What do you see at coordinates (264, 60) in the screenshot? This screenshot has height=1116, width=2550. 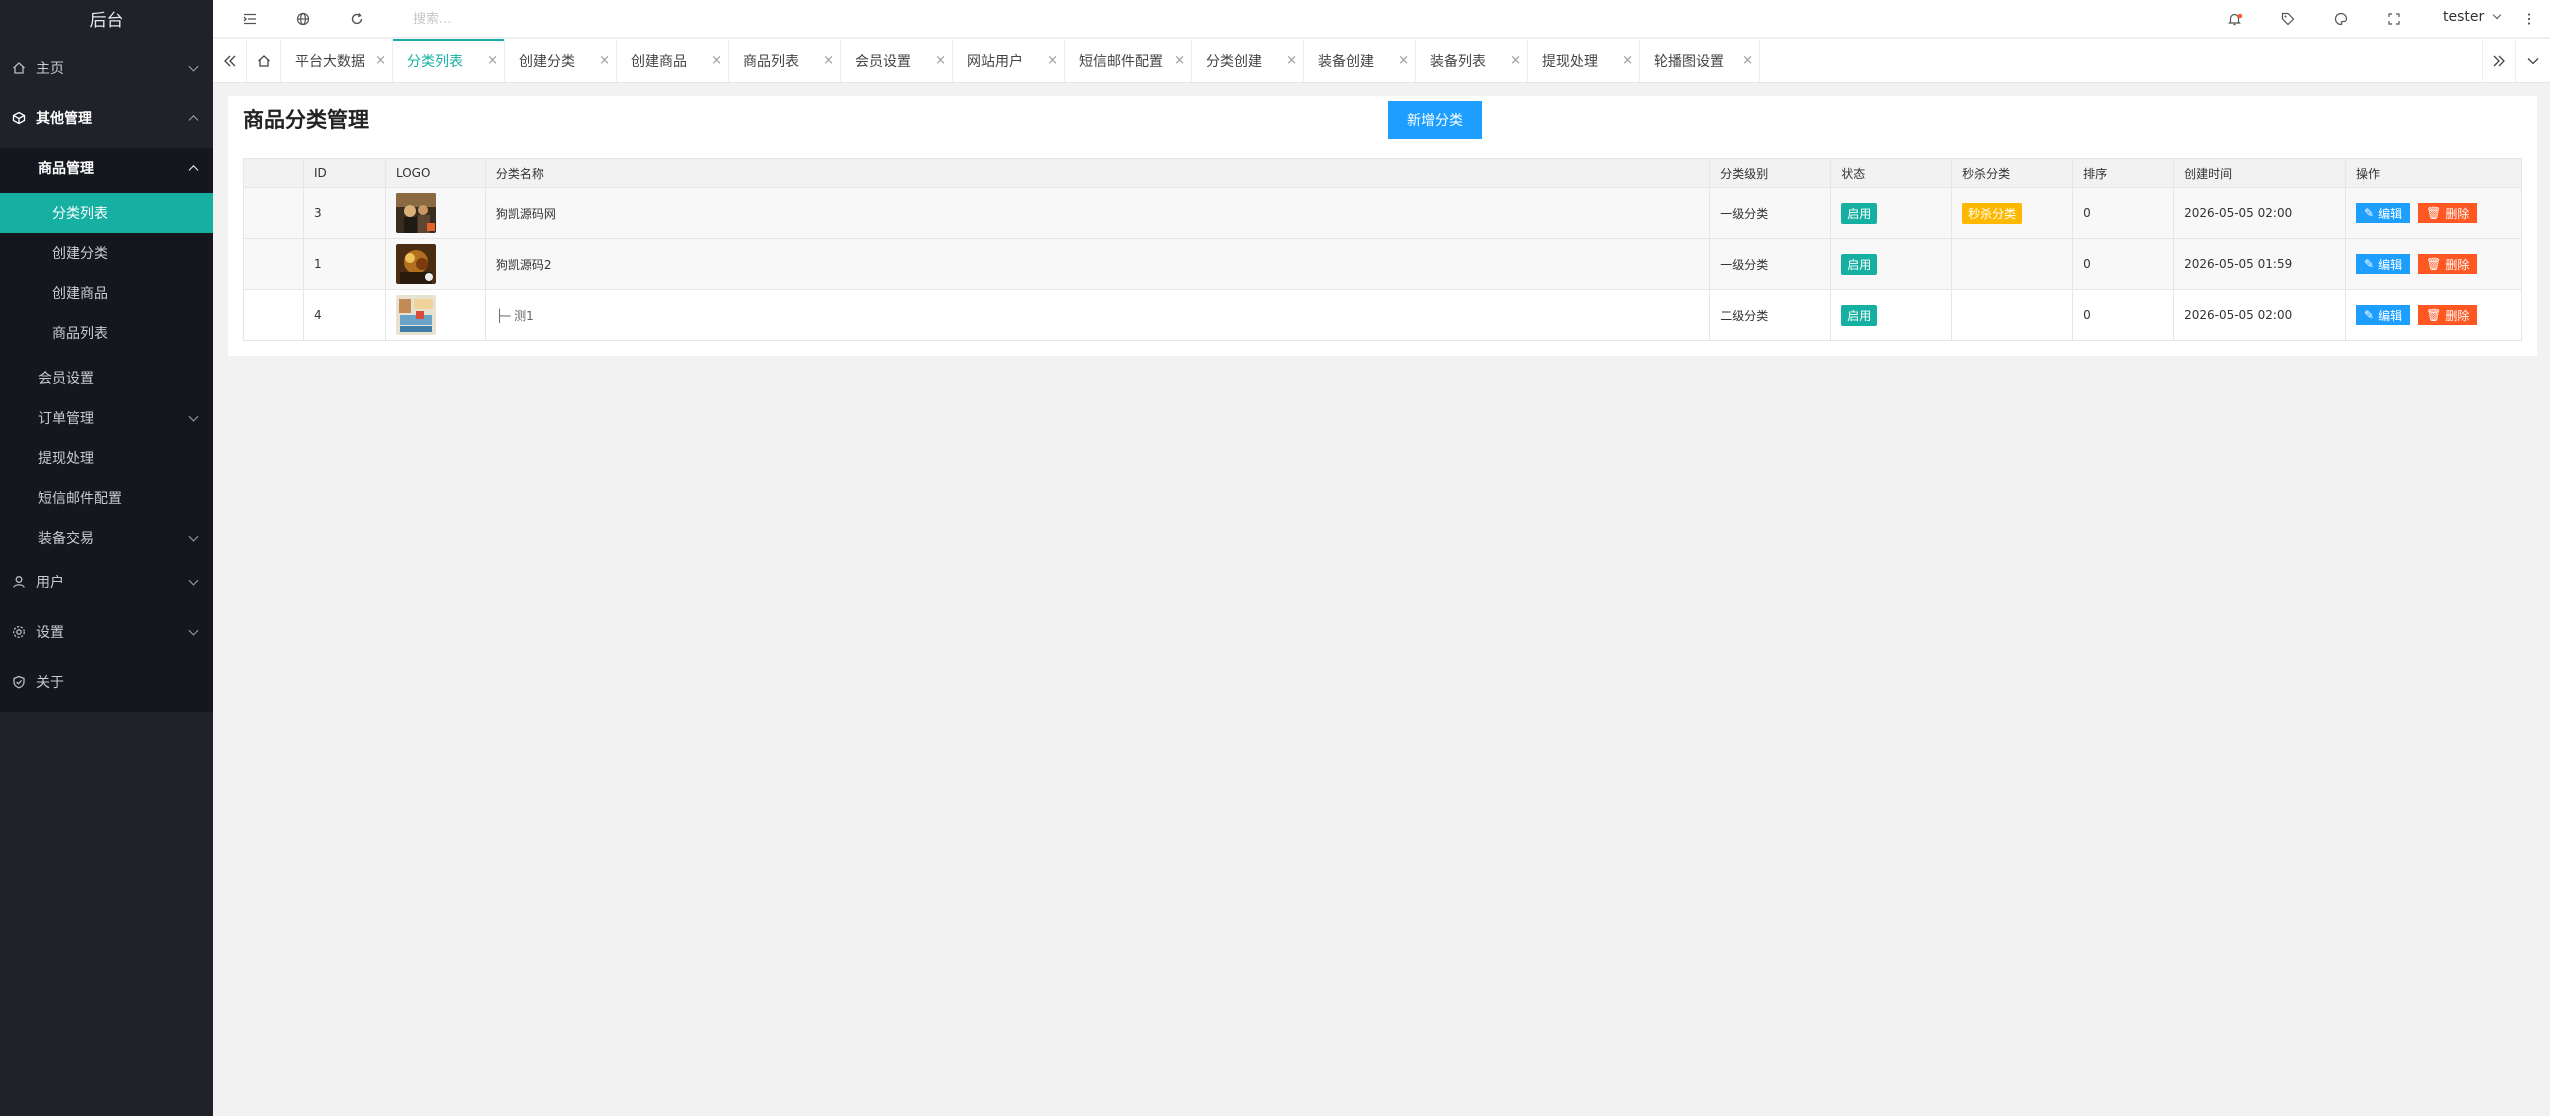 I see `home-tab-icon` at bounding box center [264, 60].